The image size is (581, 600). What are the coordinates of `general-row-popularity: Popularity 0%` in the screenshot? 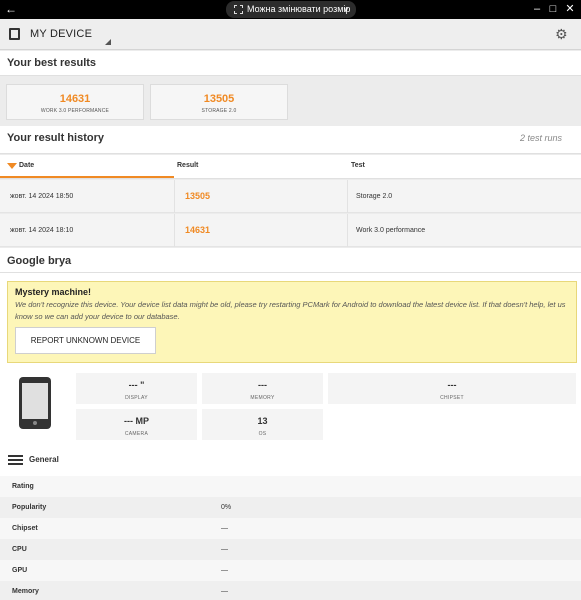 It's located at (290, 507).